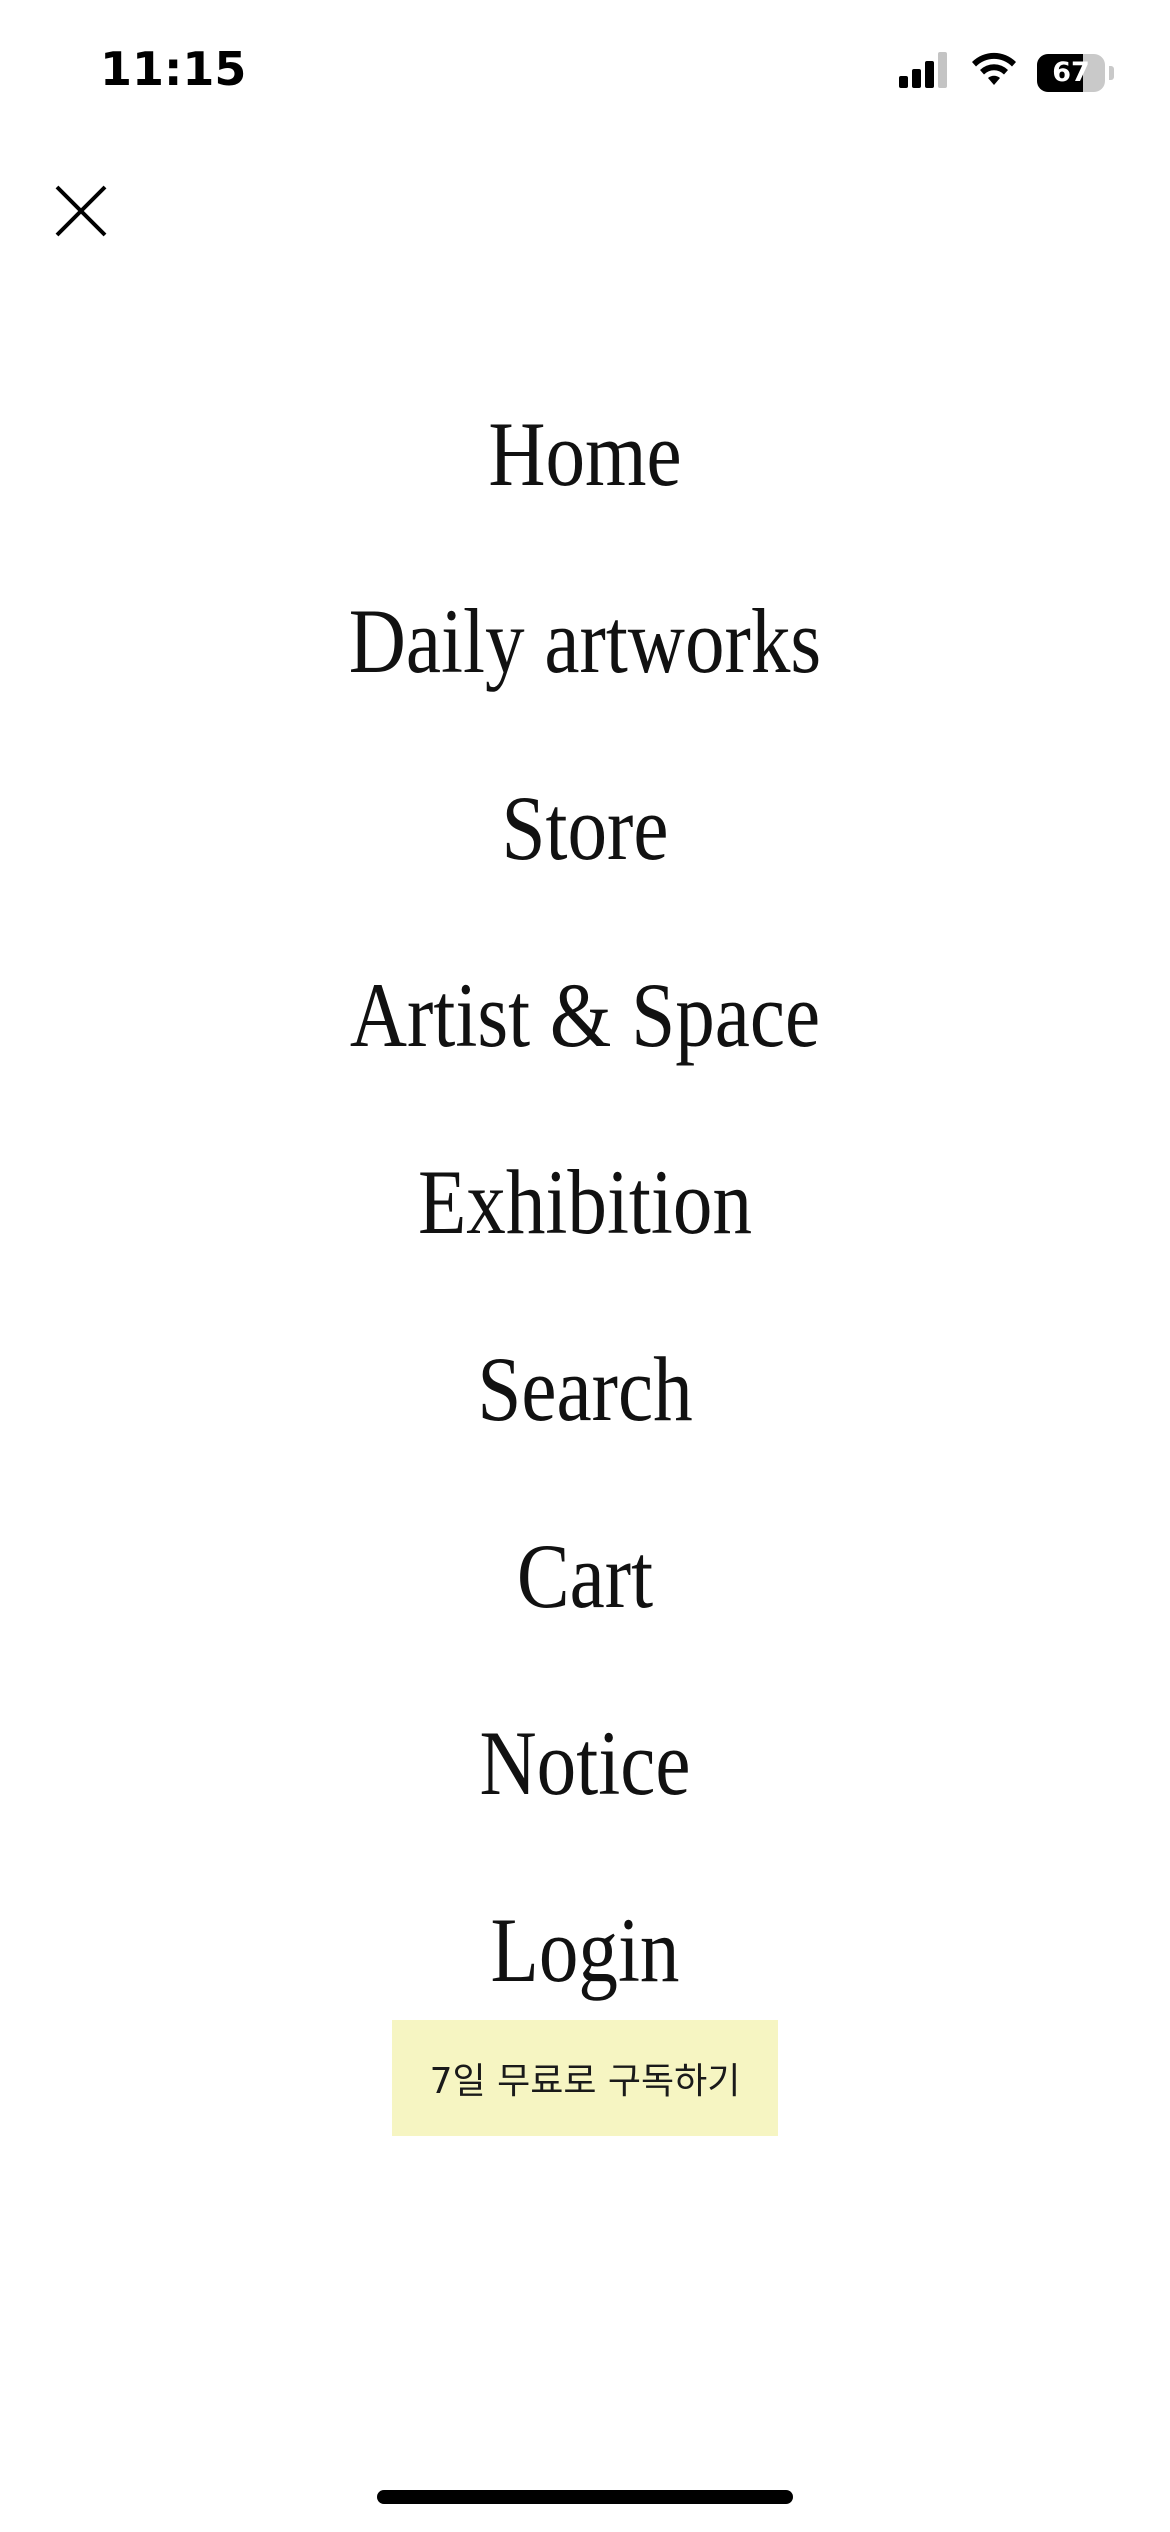  Describe the element at coordinates (994, 72) in the screenshot. I see `wifi-icon` at that location.